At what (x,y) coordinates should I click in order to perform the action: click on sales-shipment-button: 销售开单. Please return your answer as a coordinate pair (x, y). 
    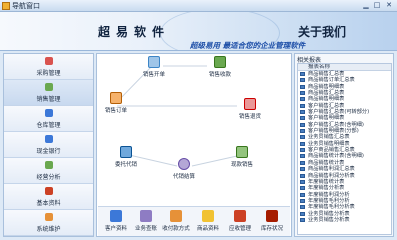
    Looking at the image, I should click on (154, 69).